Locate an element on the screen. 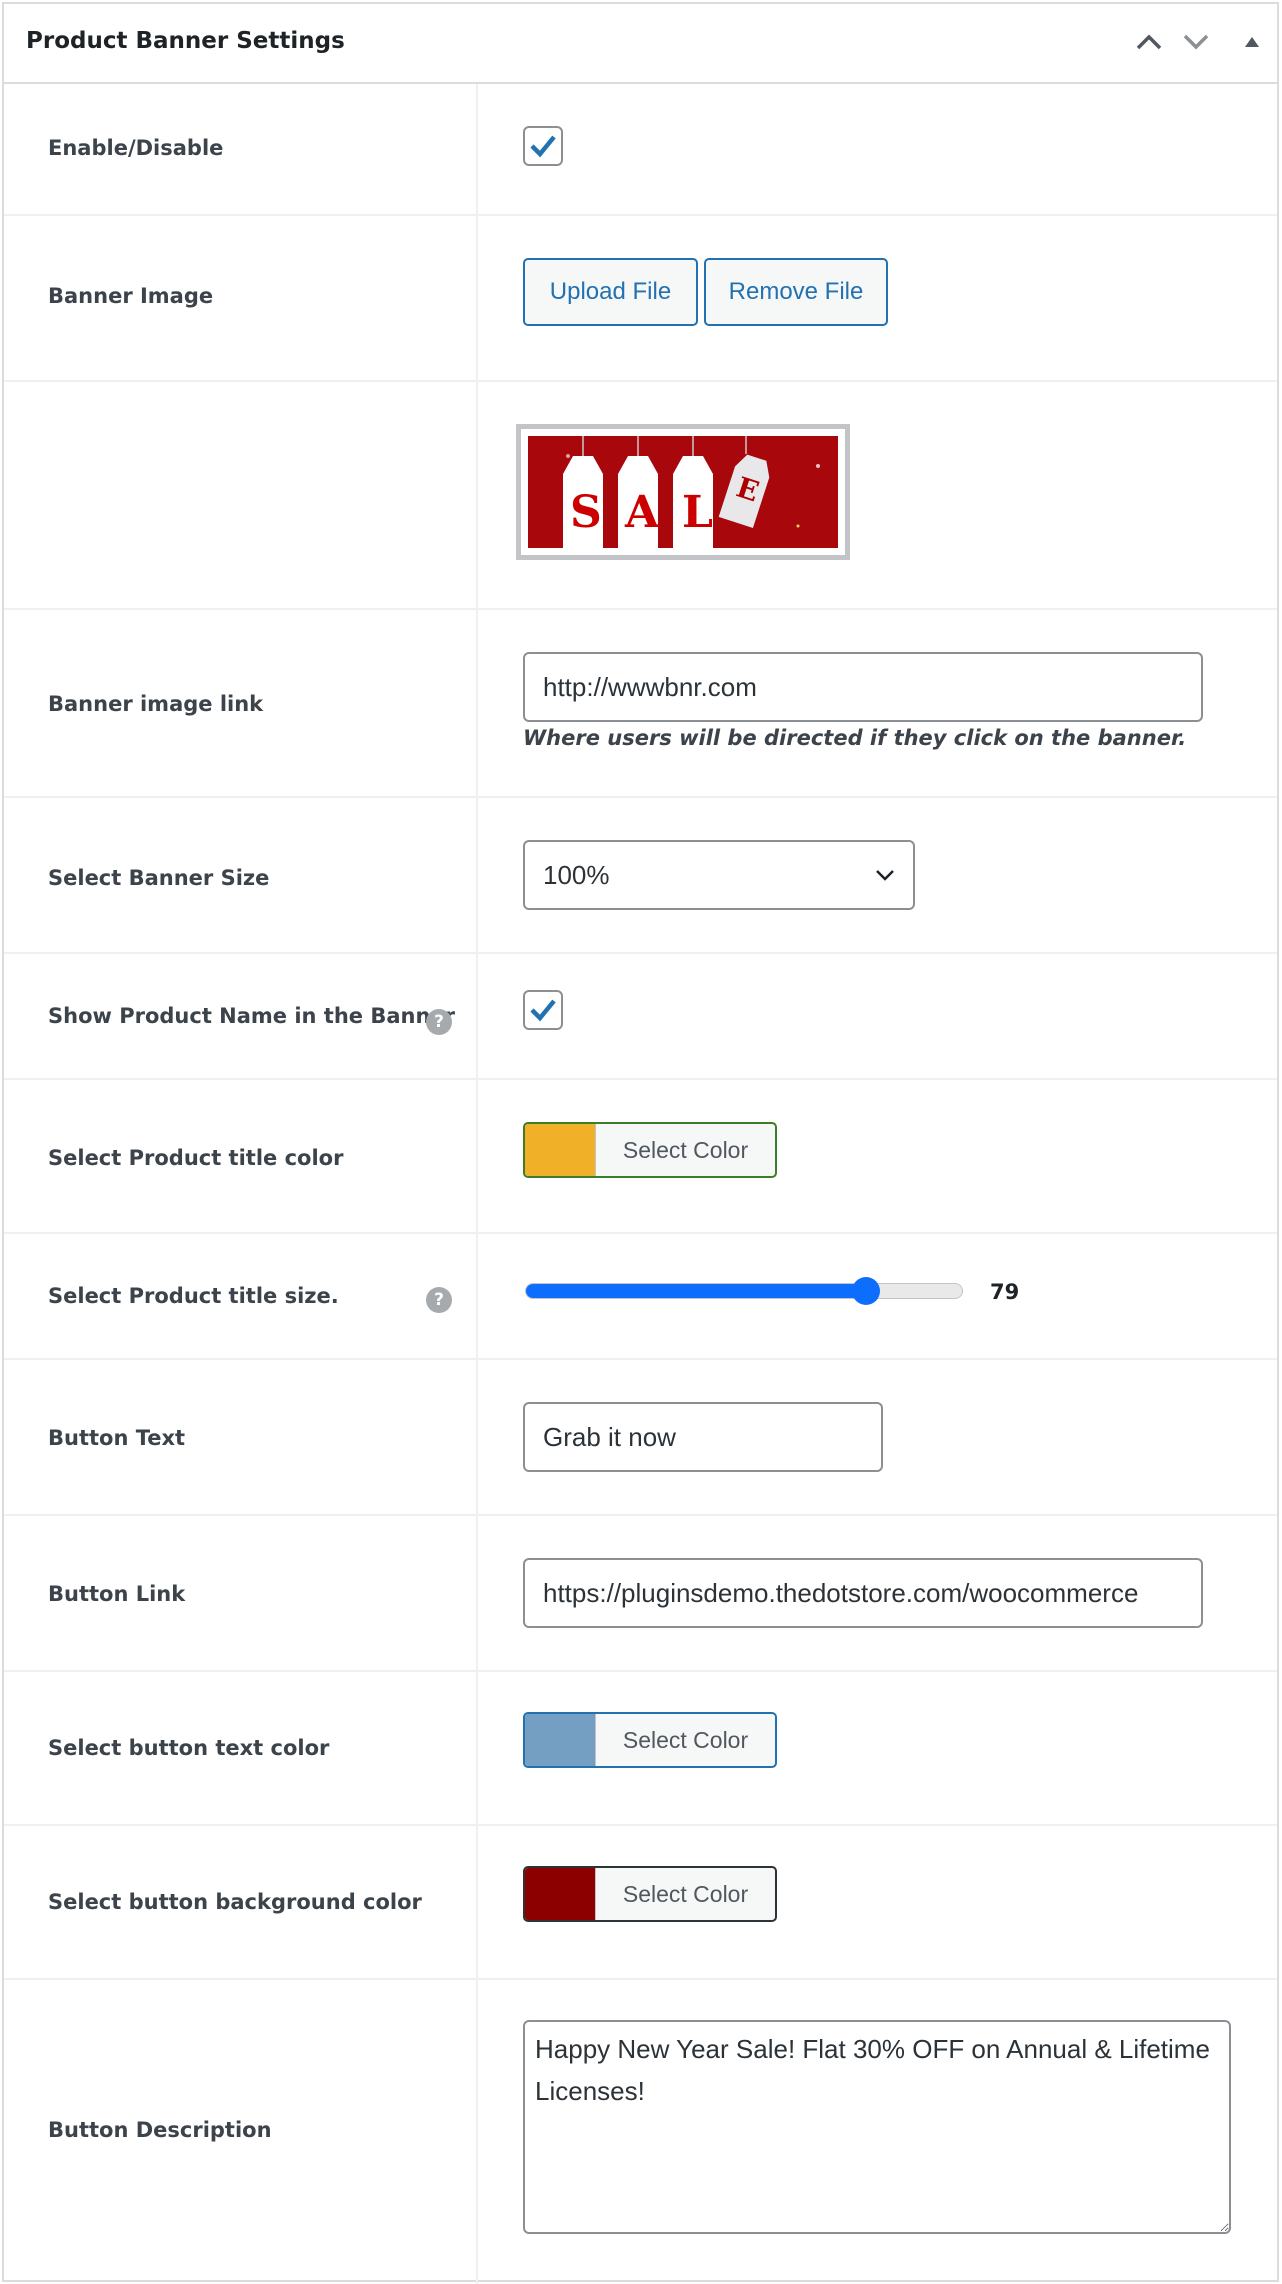  banner-size-value: 100% is located at coordinates (576, 874).